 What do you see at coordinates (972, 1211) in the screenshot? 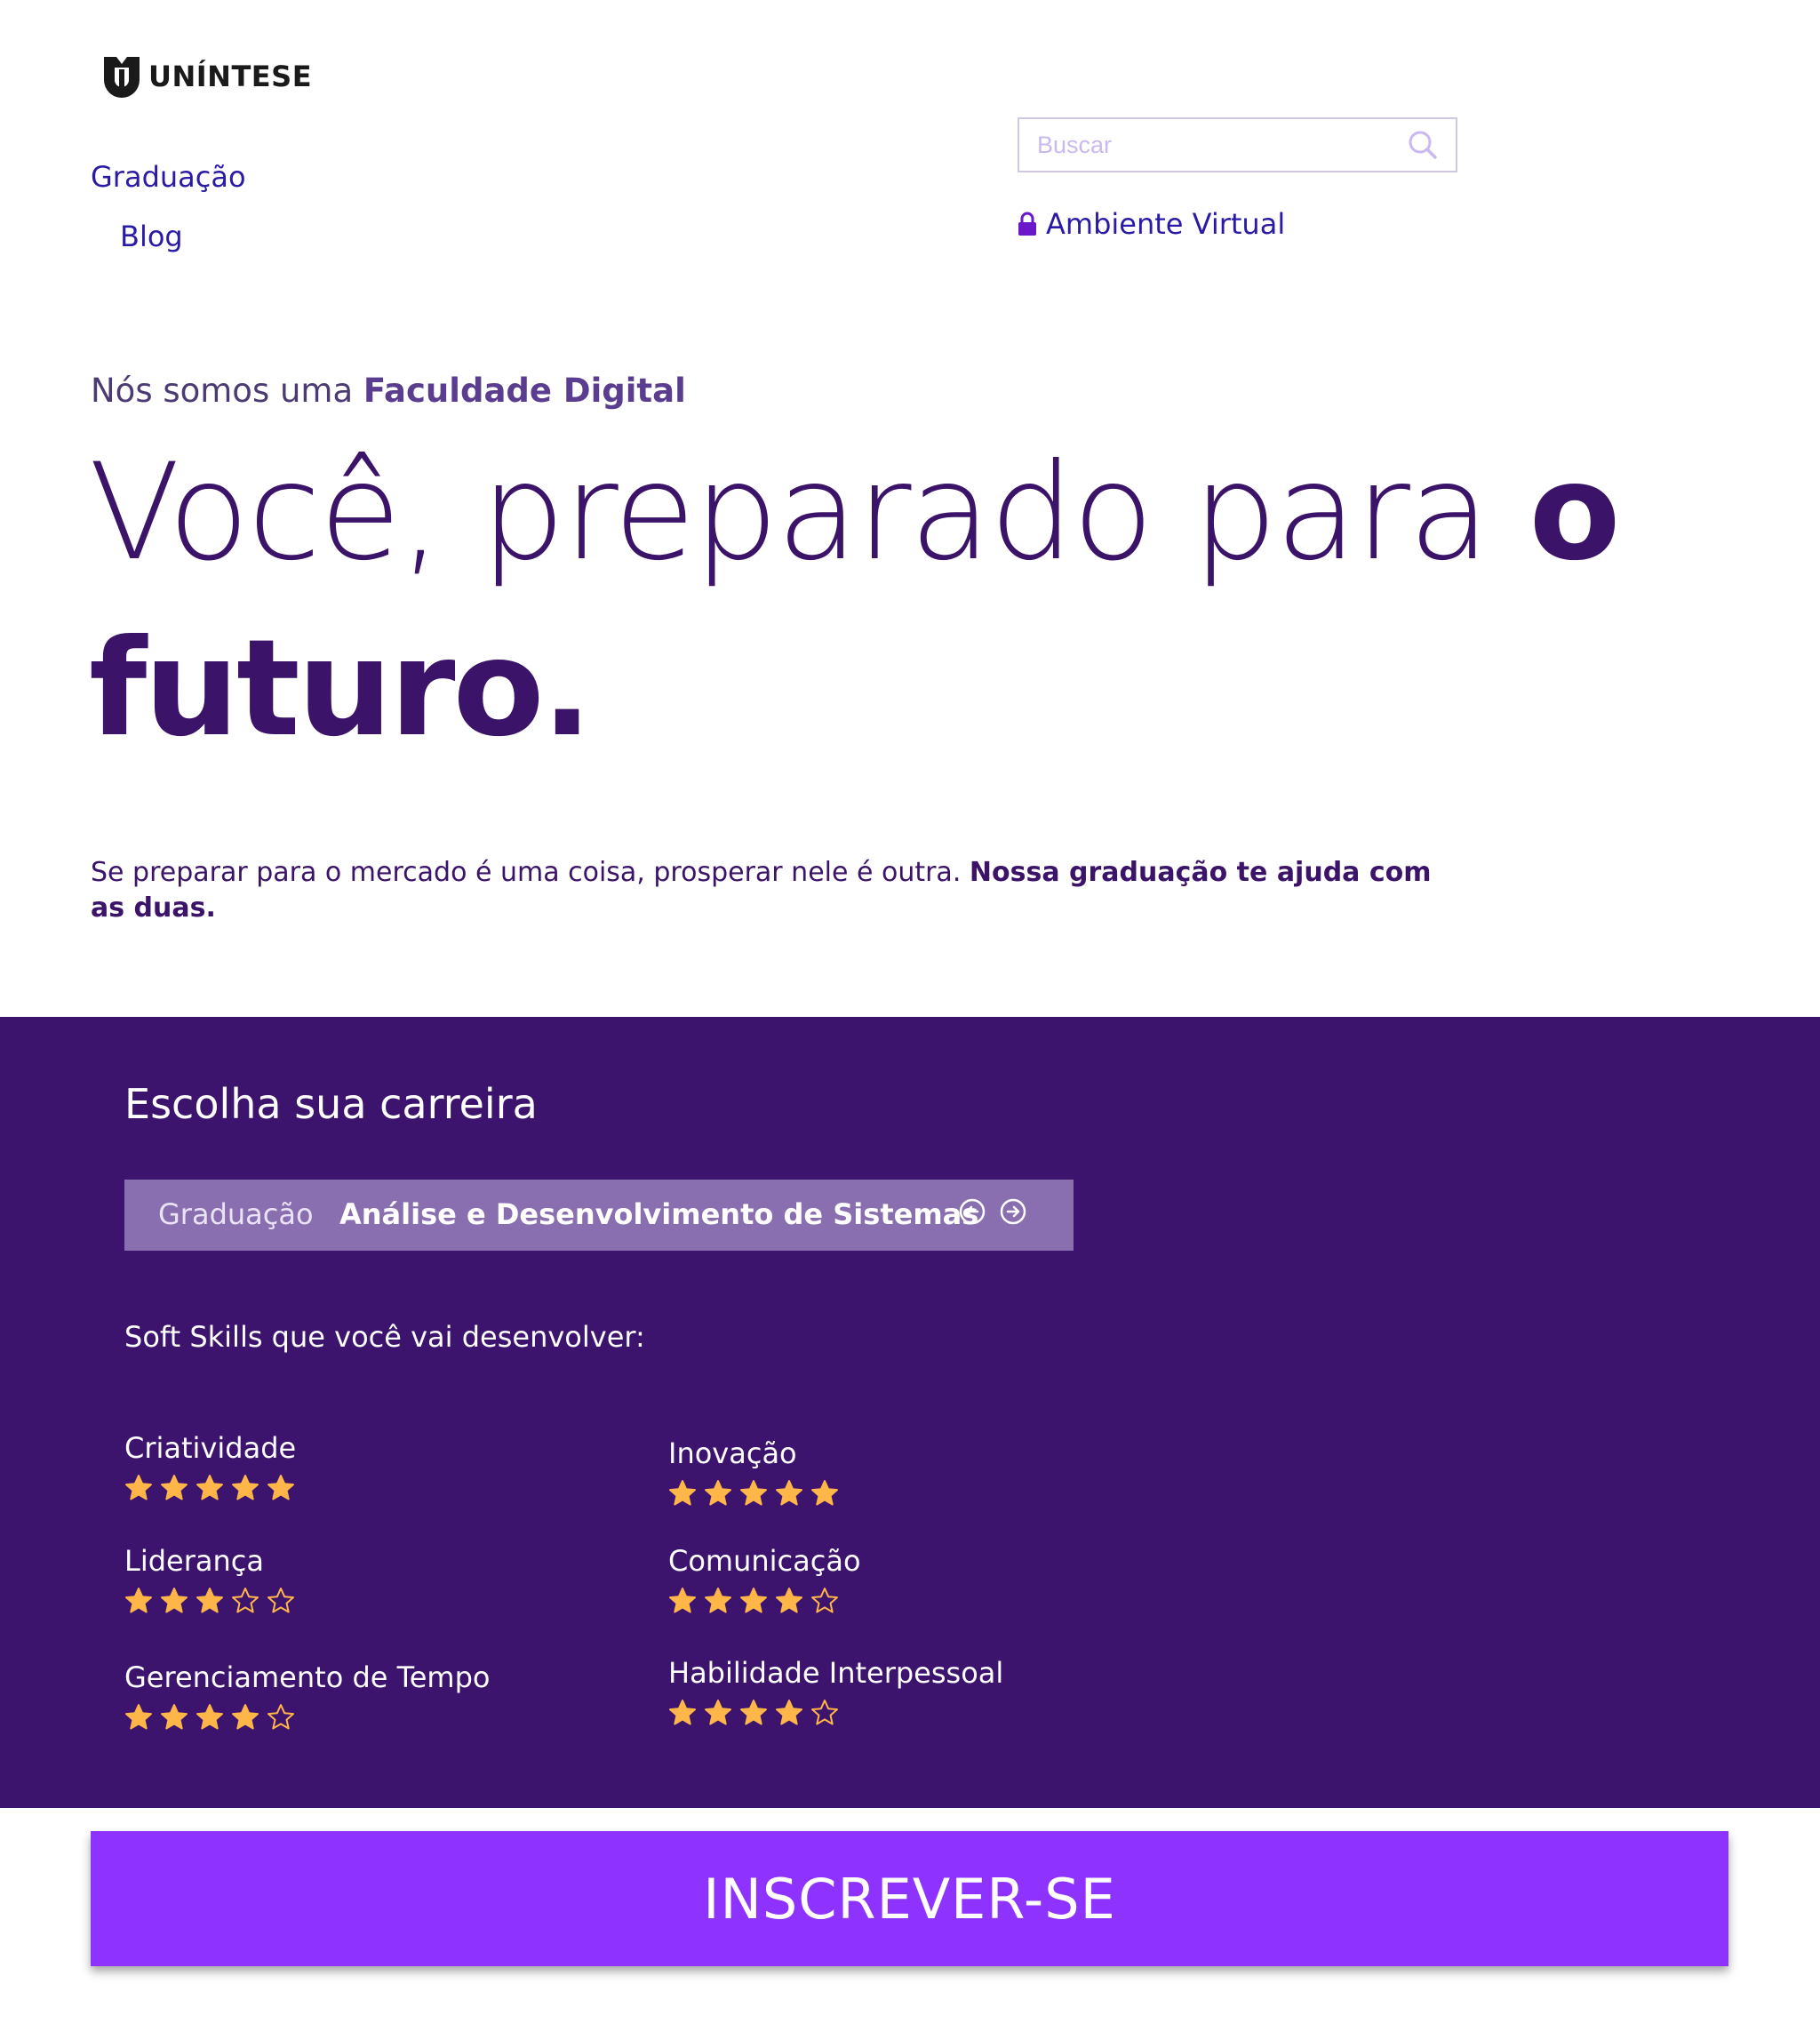
I see `arrow-left-icon` at bounding box center [972, 1211].